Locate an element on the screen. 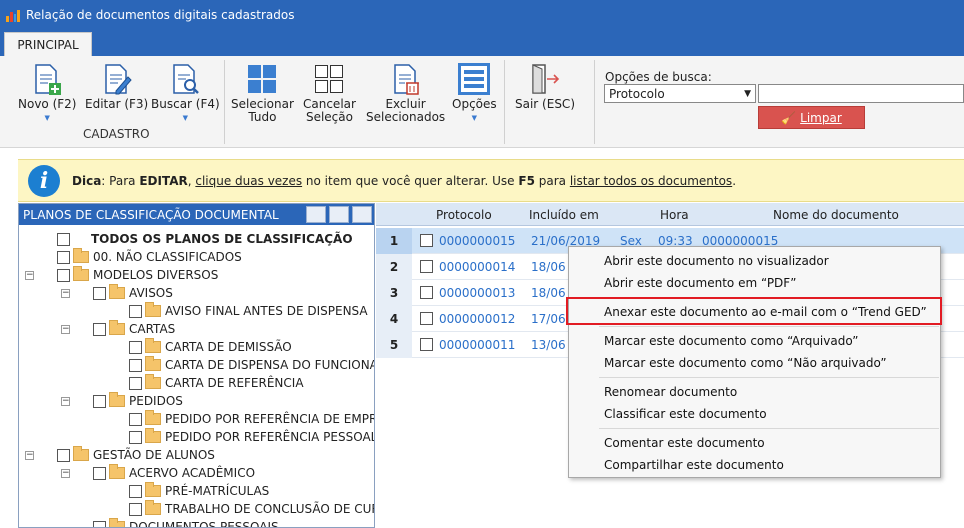 The height and width of the screenshot is (528, 964). hint-link-double-click: clique duas vezes is located at coordinates (248, 181).